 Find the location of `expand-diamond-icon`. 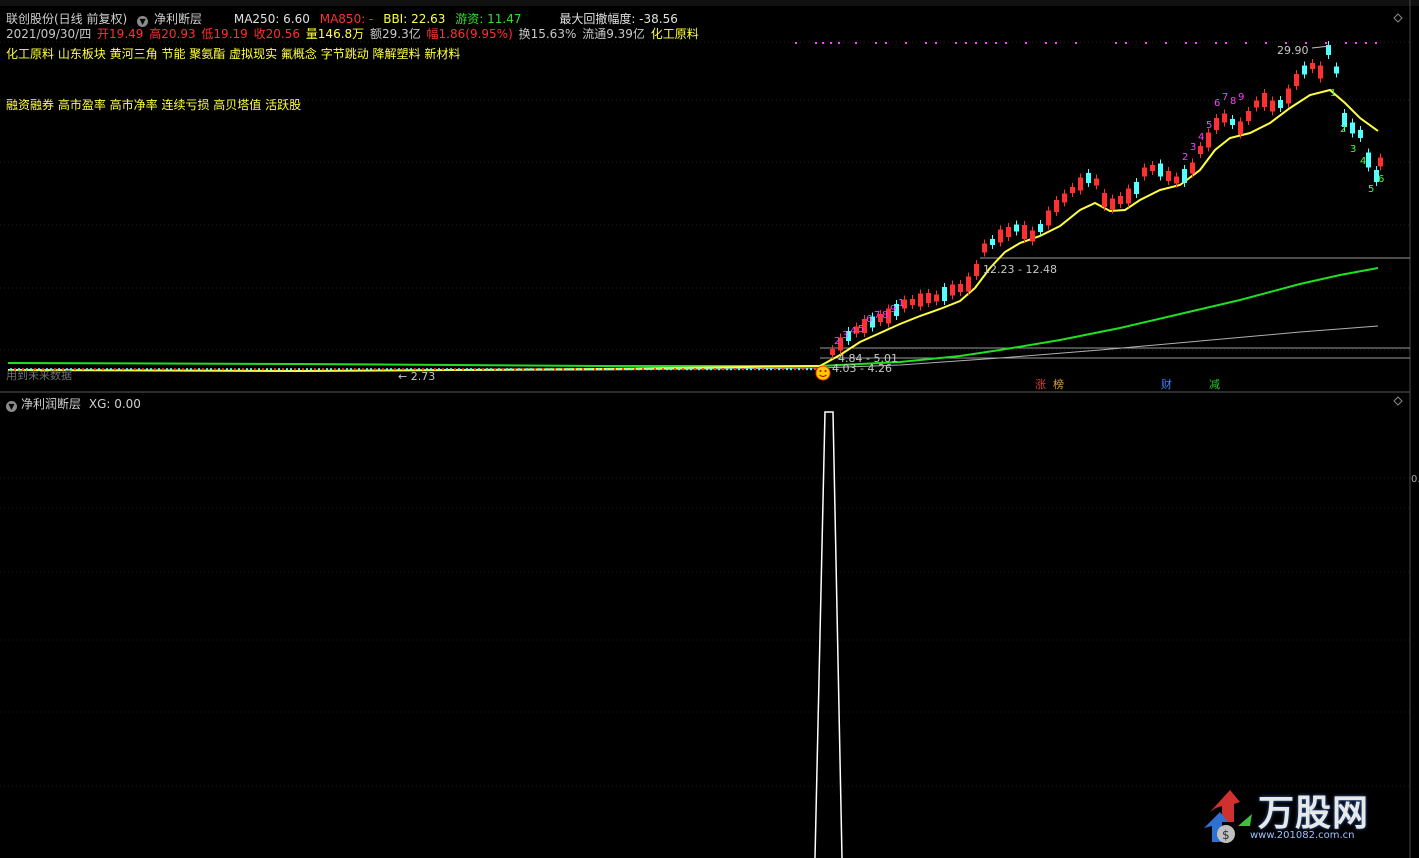

expand-diamond-icon is located at coordinates (1398, 18).